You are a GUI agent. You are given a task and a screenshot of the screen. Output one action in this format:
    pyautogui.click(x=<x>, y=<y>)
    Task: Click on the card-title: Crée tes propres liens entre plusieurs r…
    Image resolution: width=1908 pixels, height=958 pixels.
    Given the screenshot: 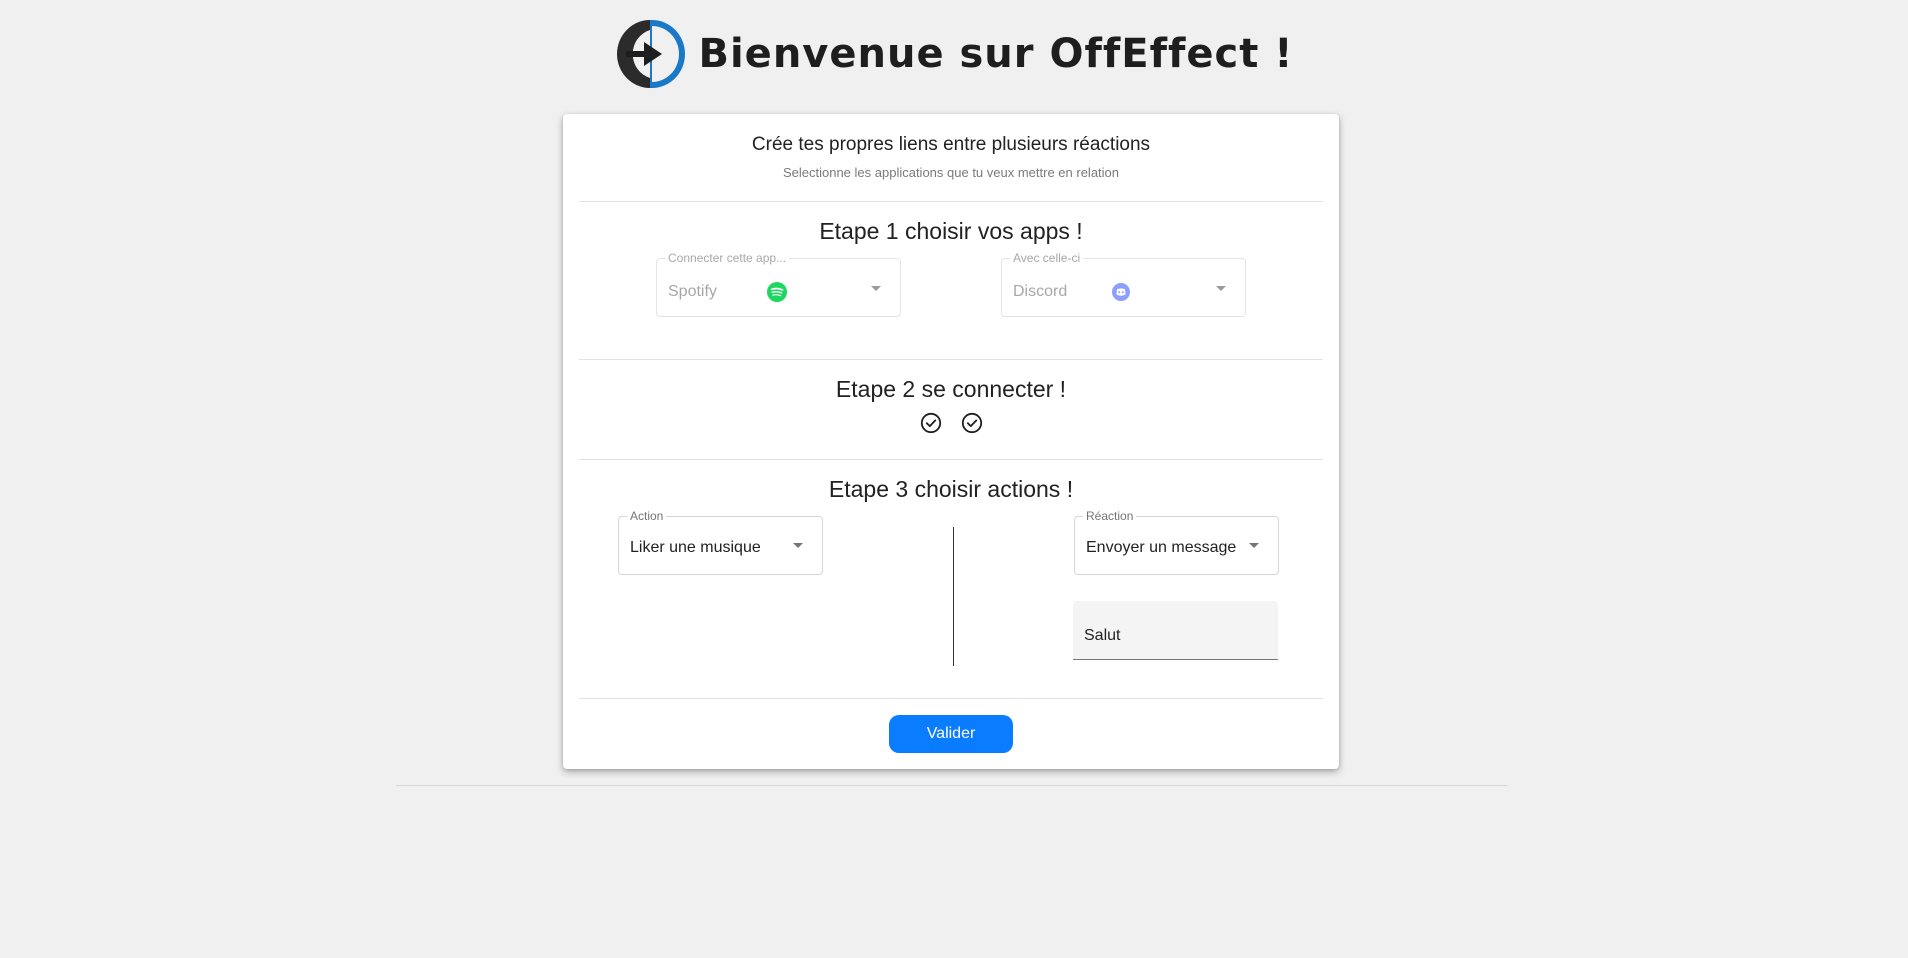 What is the action you would take?
    pyautogui.click(x=951, y=144)
    